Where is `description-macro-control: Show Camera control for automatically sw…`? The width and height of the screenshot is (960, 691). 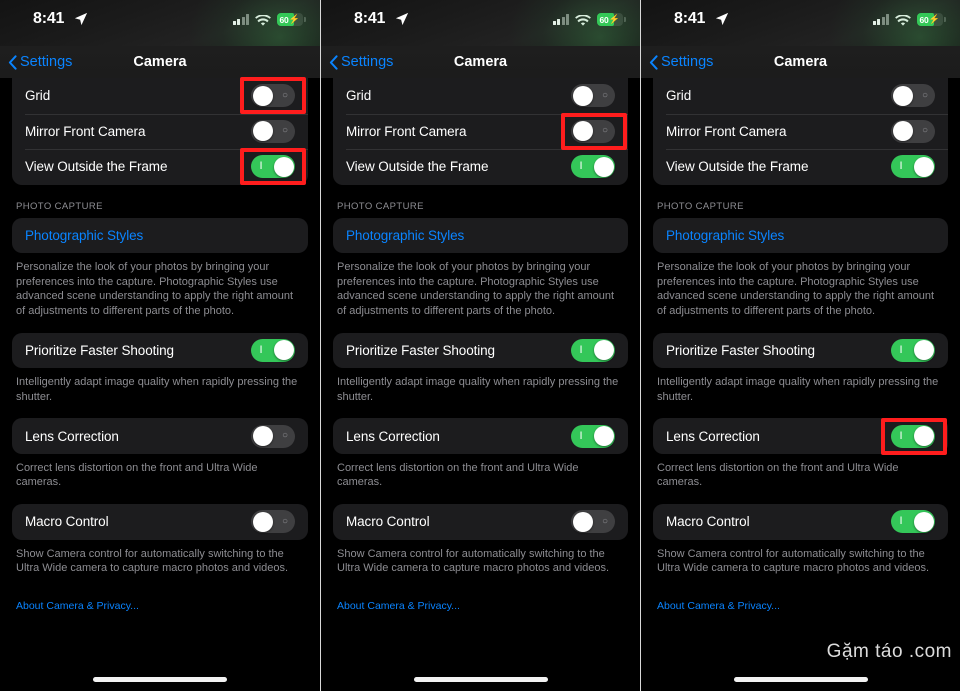
description-macro-control: Show Camera control for automatically sw… is located at coordinates (152, 561).